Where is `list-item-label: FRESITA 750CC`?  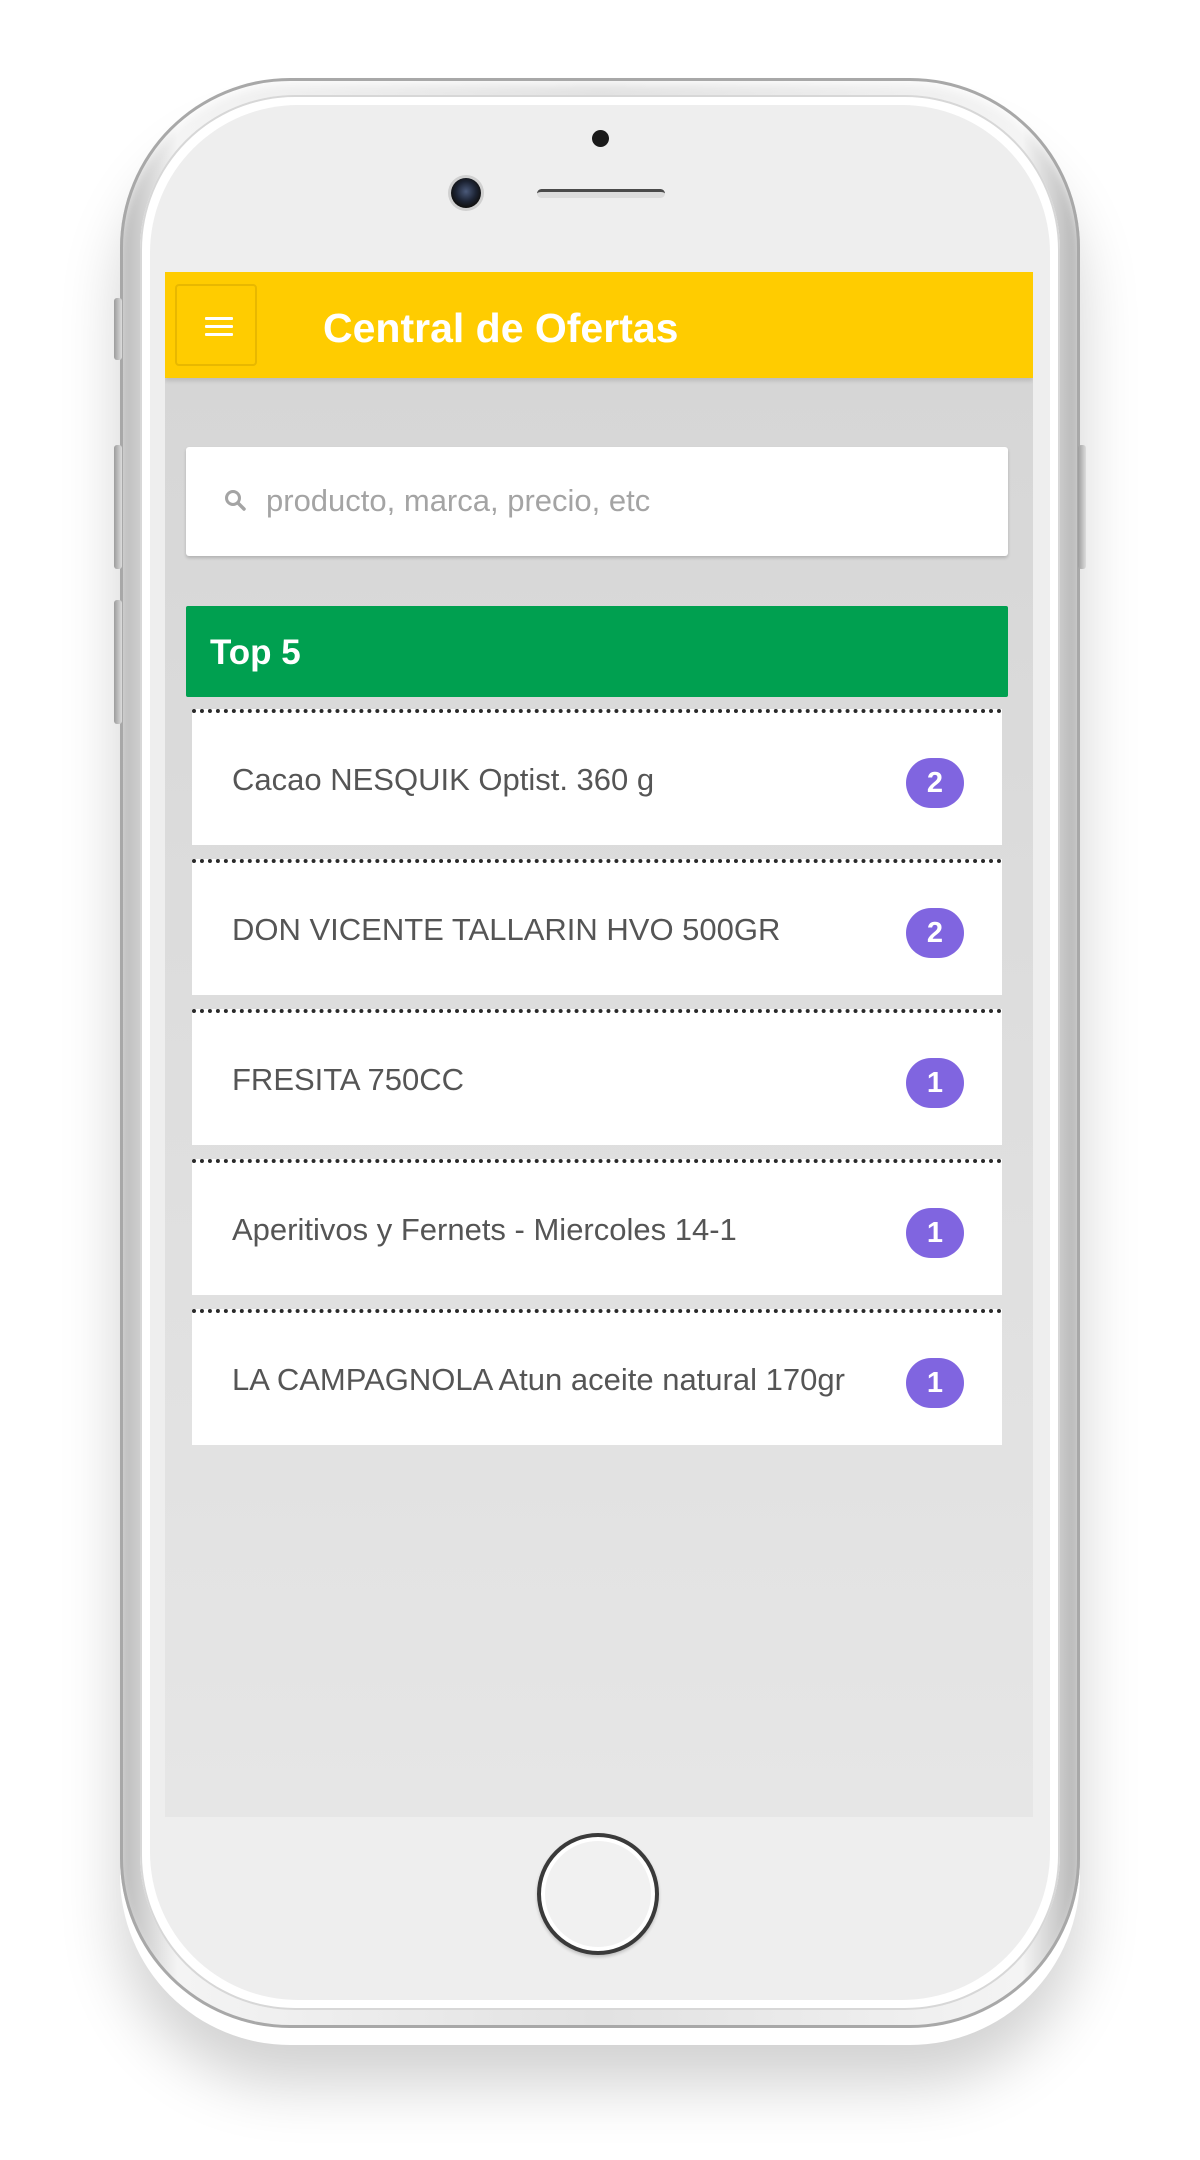 list-item-label: FRESITA 750CC is located at coordinates (348, 1079).